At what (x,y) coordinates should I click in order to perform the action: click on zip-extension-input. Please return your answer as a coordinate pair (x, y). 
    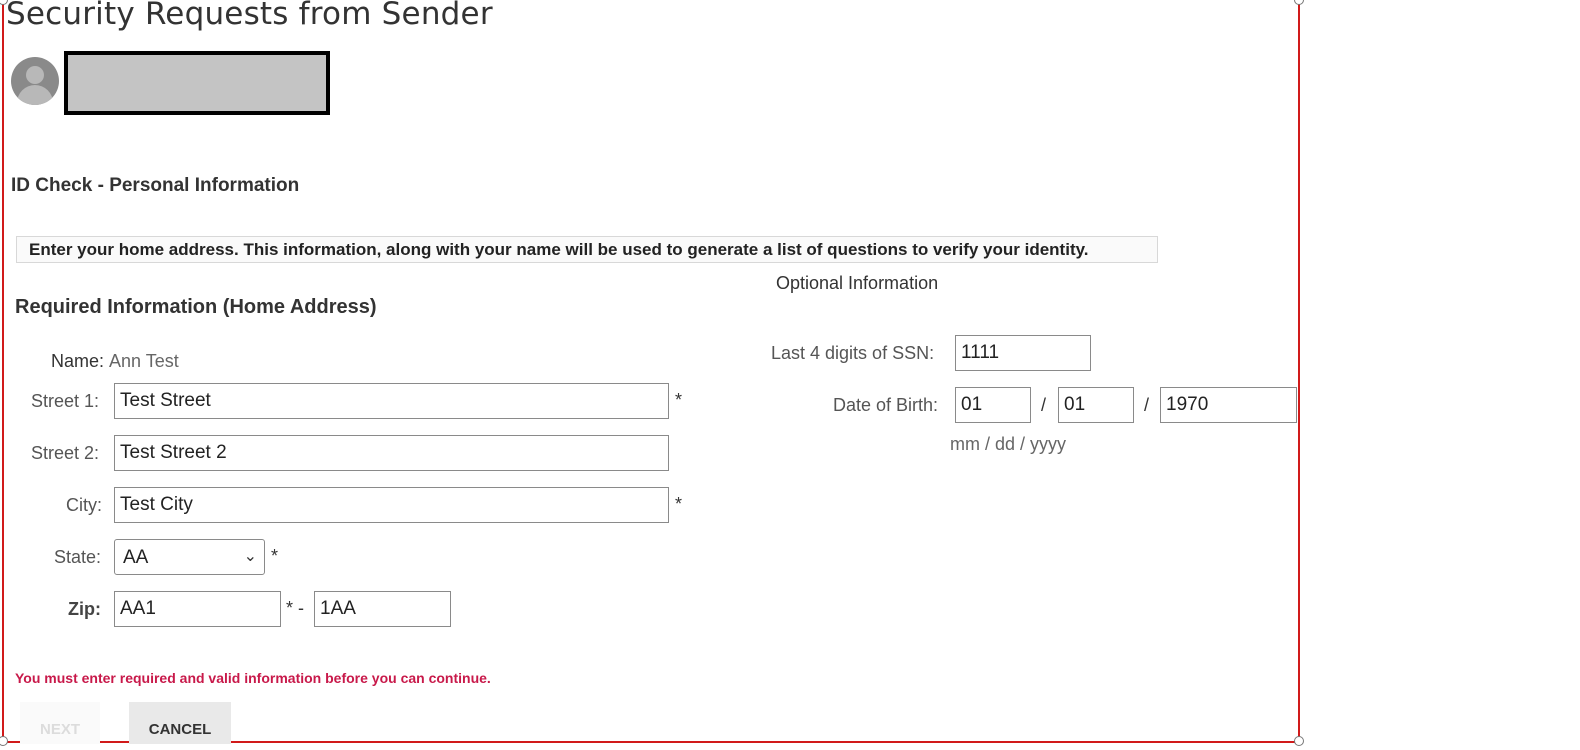
    Looking at the image, I should click on (382, 609).